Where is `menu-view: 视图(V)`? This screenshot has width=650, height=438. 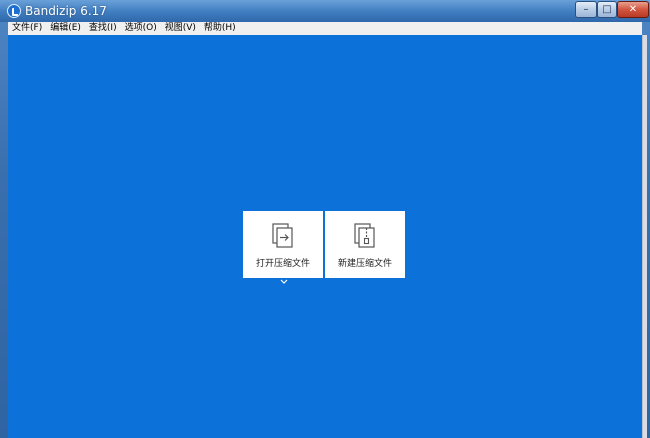
menu-view: 视图(V) is located at coordinates (180, 28).